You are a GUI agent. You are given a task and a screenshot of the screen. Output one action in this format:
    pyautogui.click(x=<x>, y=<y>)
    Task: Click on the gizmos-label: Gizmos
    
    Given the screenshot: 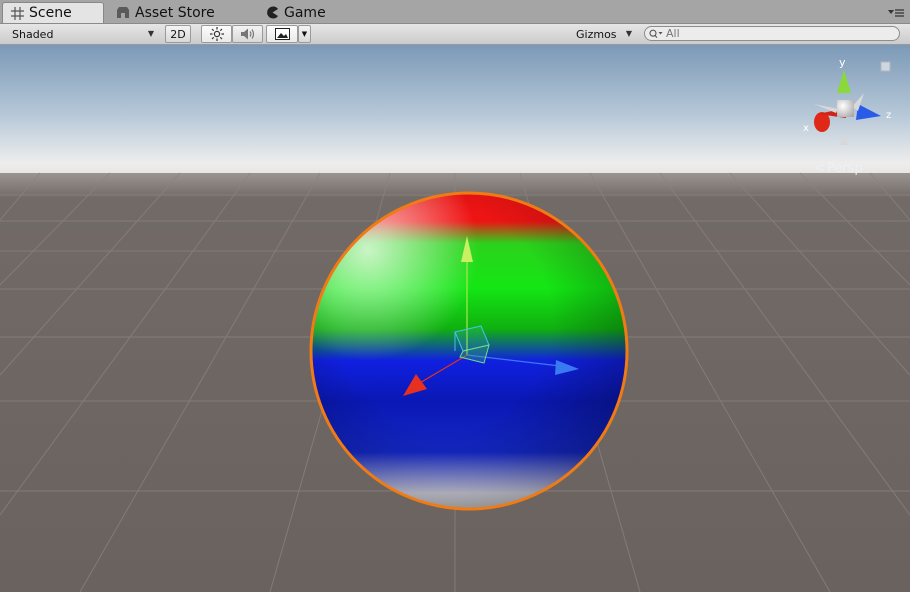 What is the action you would take?
    pyautogui.click(x=596, y=34)
    